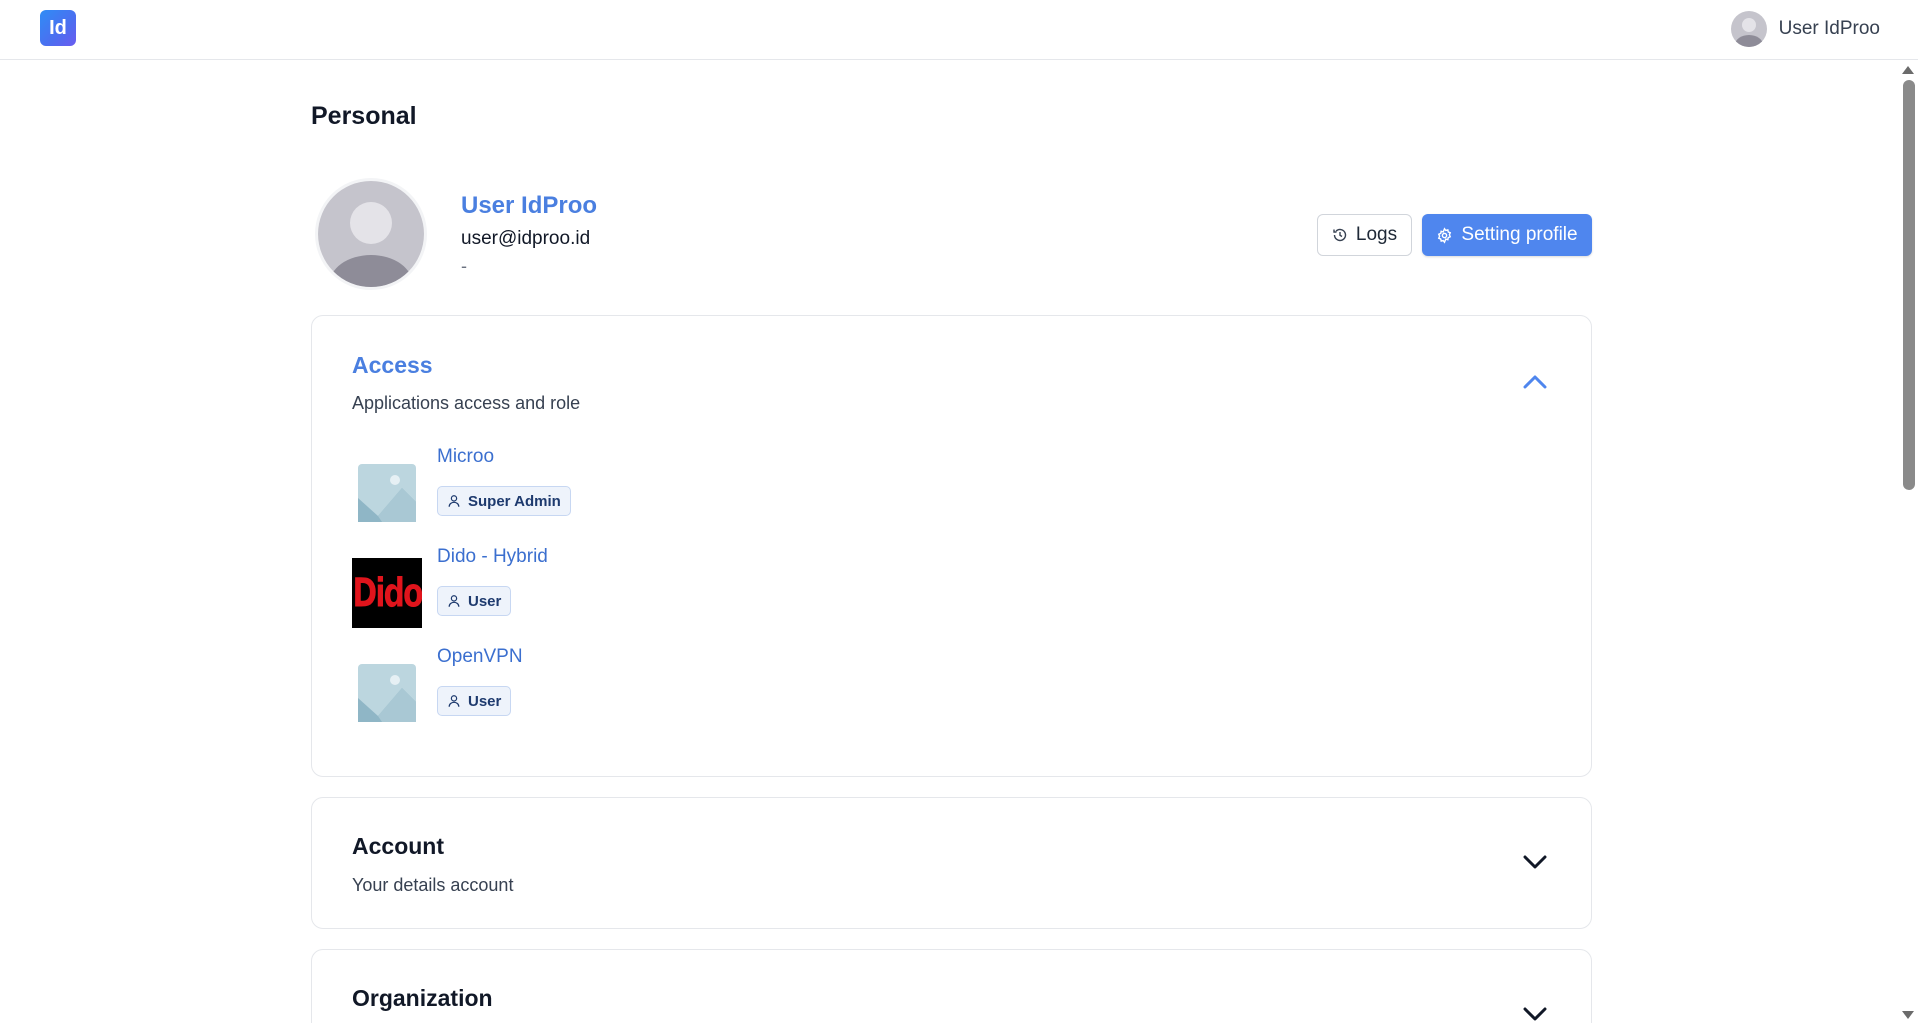 The image size is (1918, 1023). I want to click on chevron-up-icon, so click(1535, 382).